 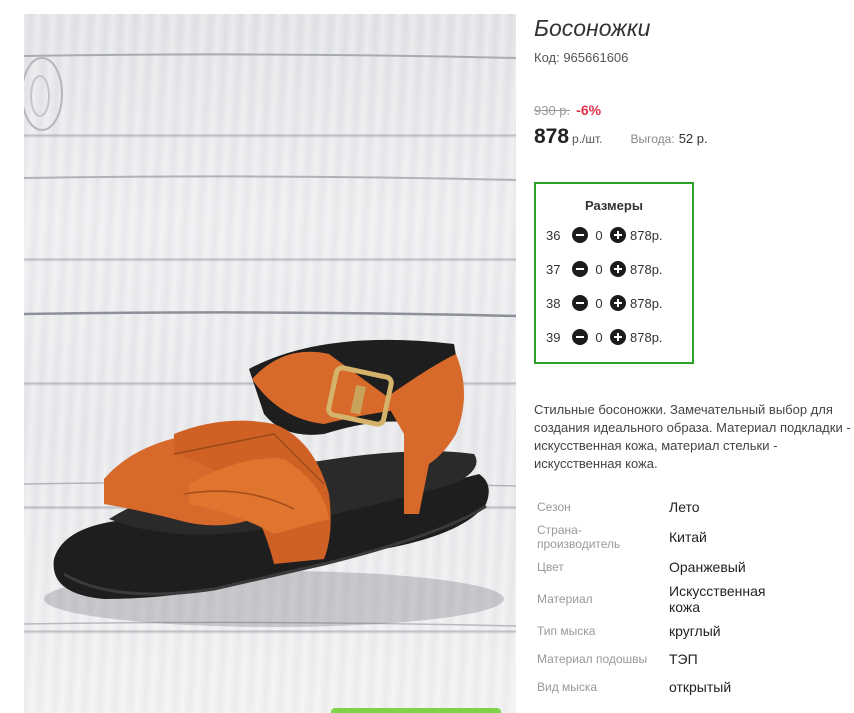 What do you see at coordinates (592, 659) in the screenshot?
I see `spec-label: Материал подошвы` at bounding box center [592, 659].